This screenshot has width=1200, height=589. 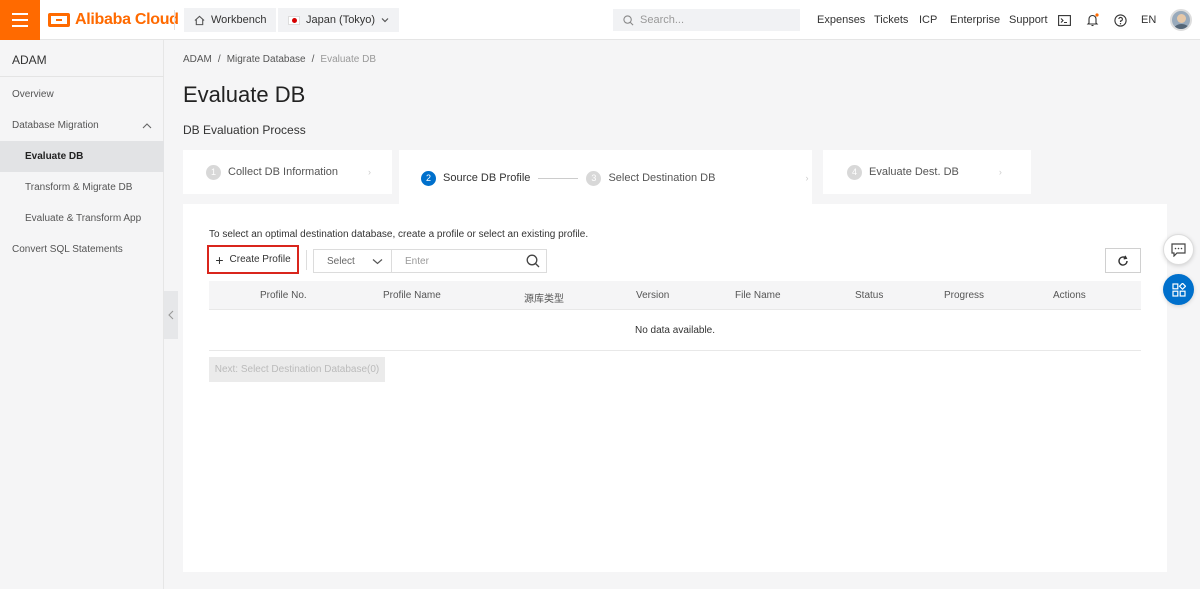 I want to click on column-header-profile-no: Profile No., so click(x=283, y=295).